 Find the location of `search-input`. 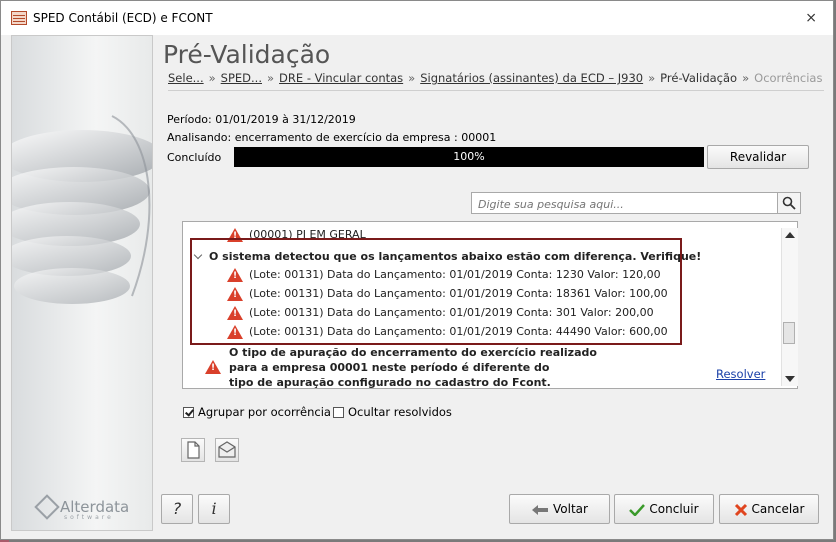

search-input is located at coordinates (628, 204).